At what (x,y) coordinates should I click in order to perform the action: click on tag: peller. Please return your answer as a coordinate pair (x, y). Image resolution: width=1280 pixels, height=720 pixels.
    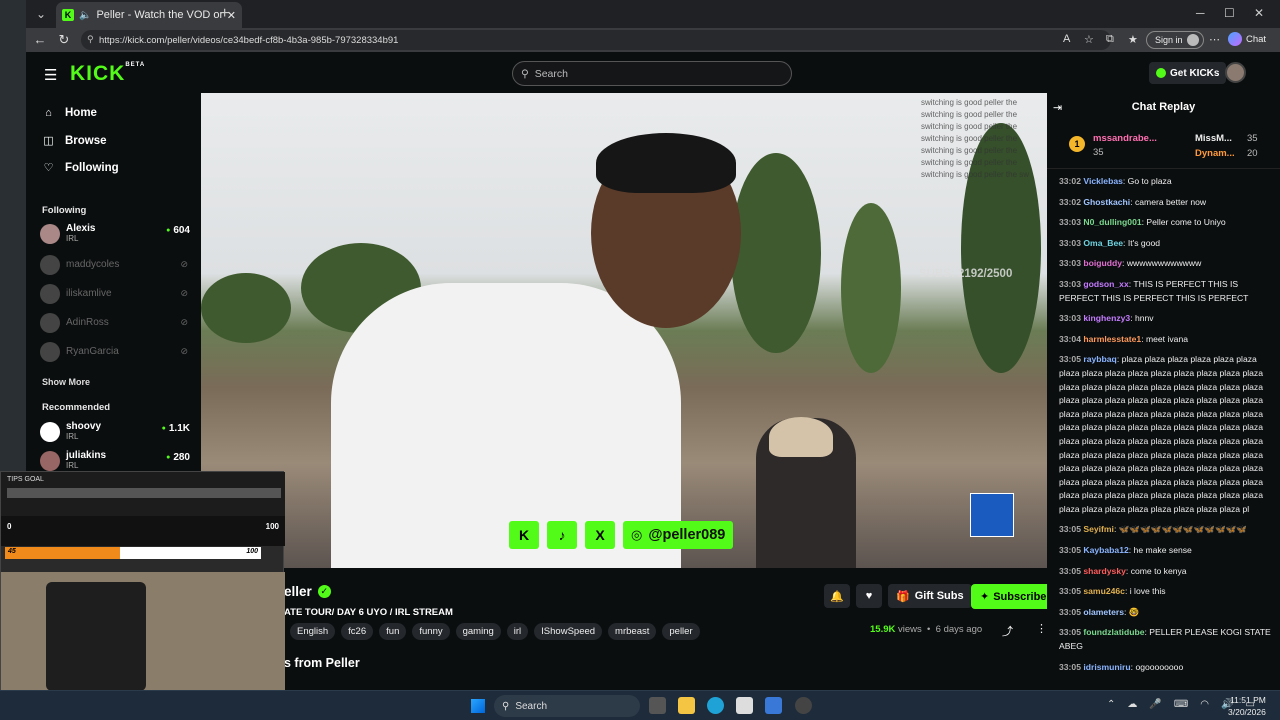
    Looking at the image, I should click on (681, 631).